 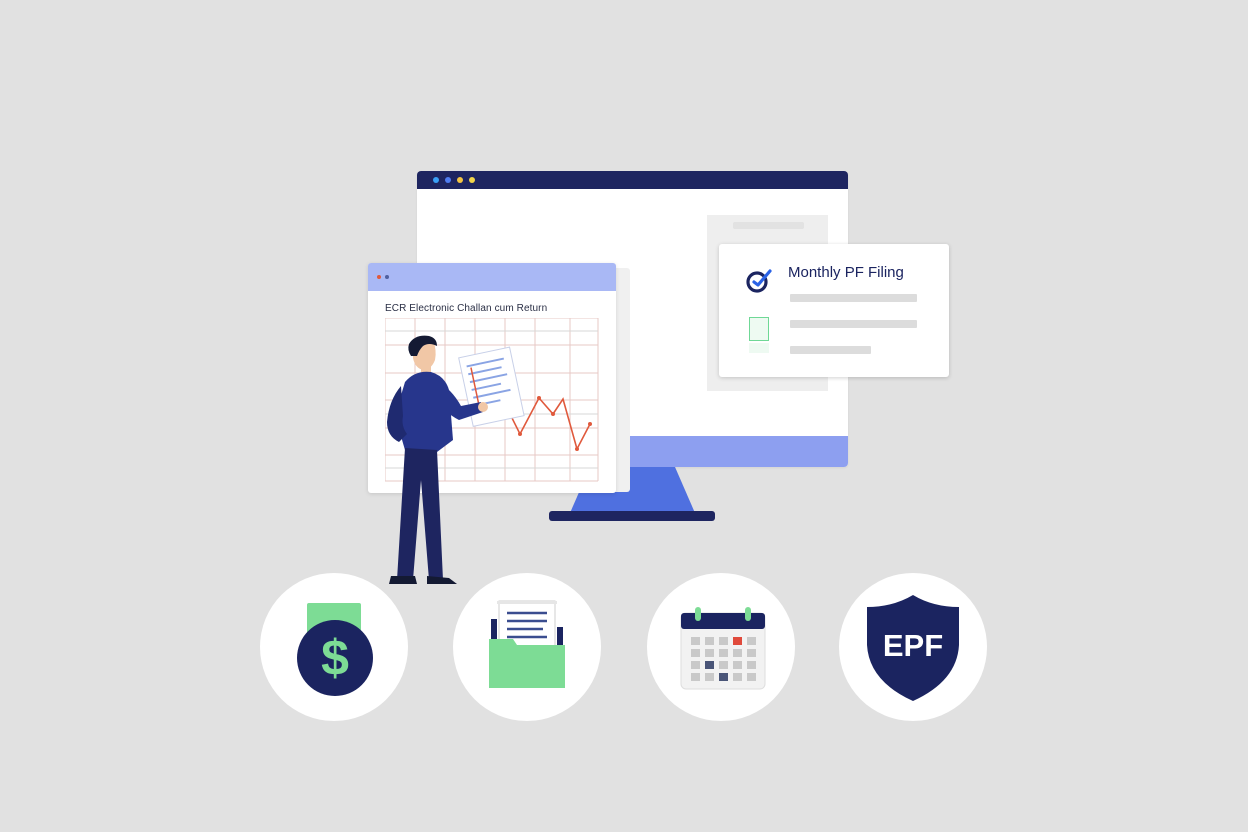 I want to click on window-dot-yellow, so click(x=460, y=180).